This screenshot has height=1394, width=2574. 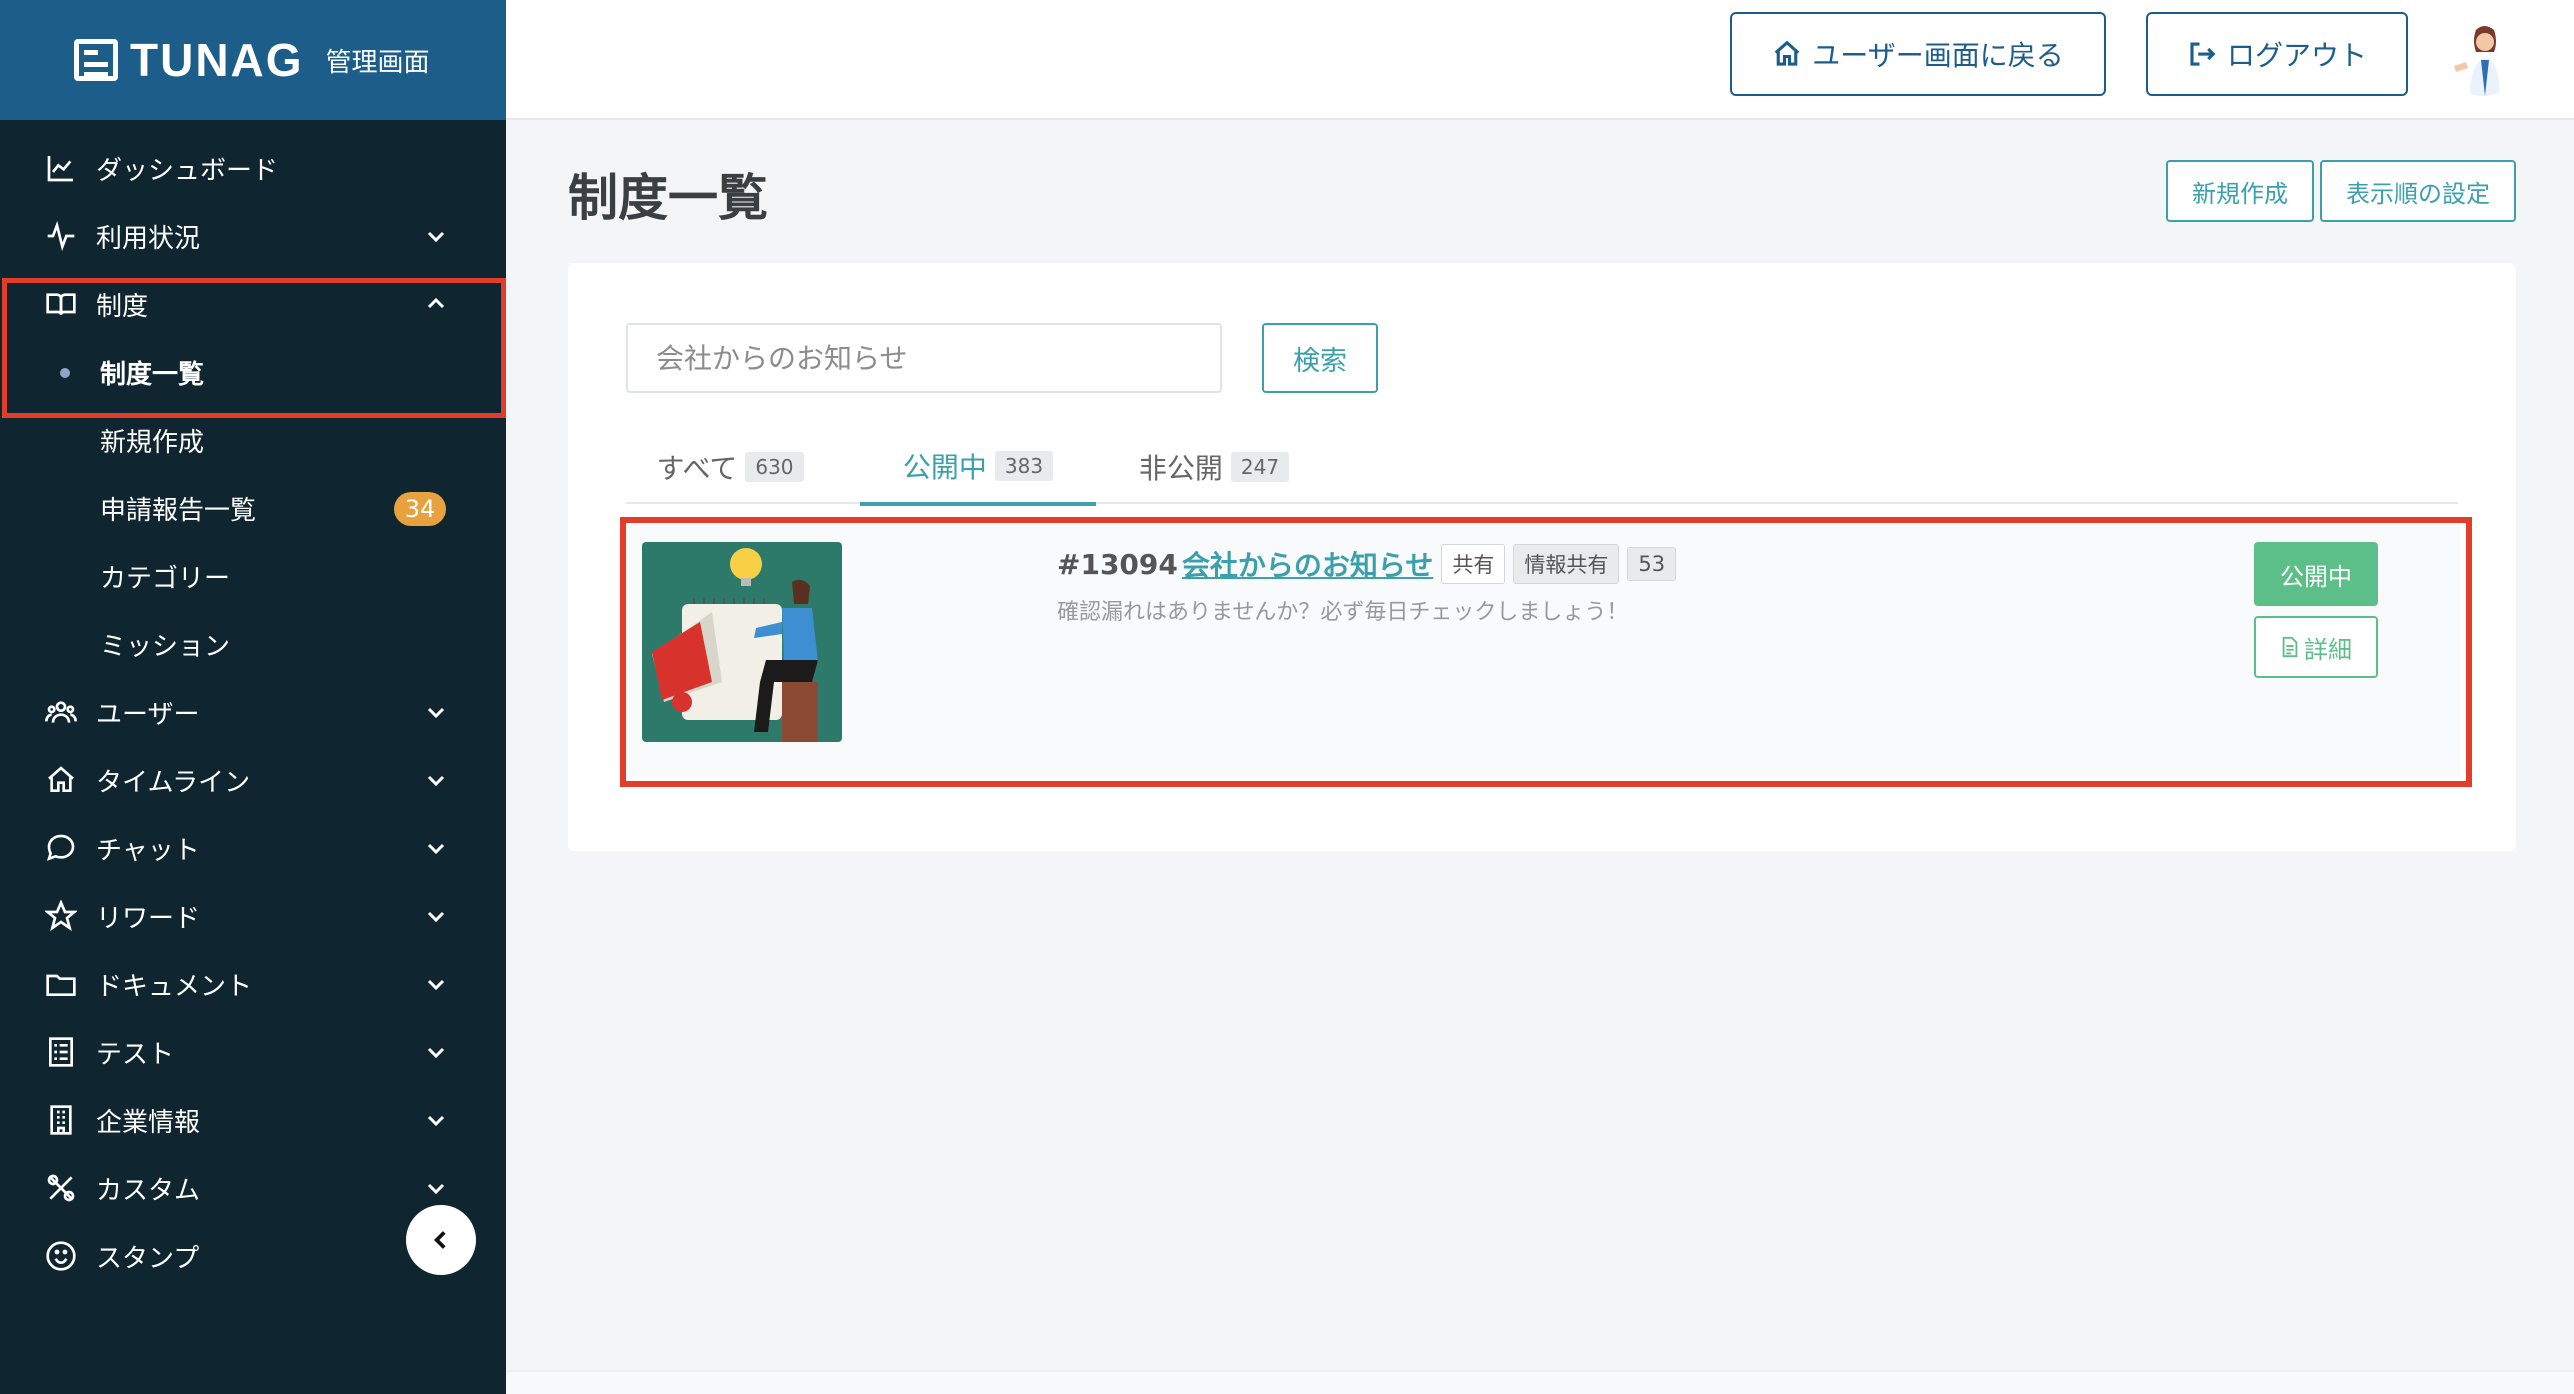 What do you see at coordinates (174, 986) in the screenshot?
I see `sidebar-item-label: ドキュメント` at bounding box center [174, 986].